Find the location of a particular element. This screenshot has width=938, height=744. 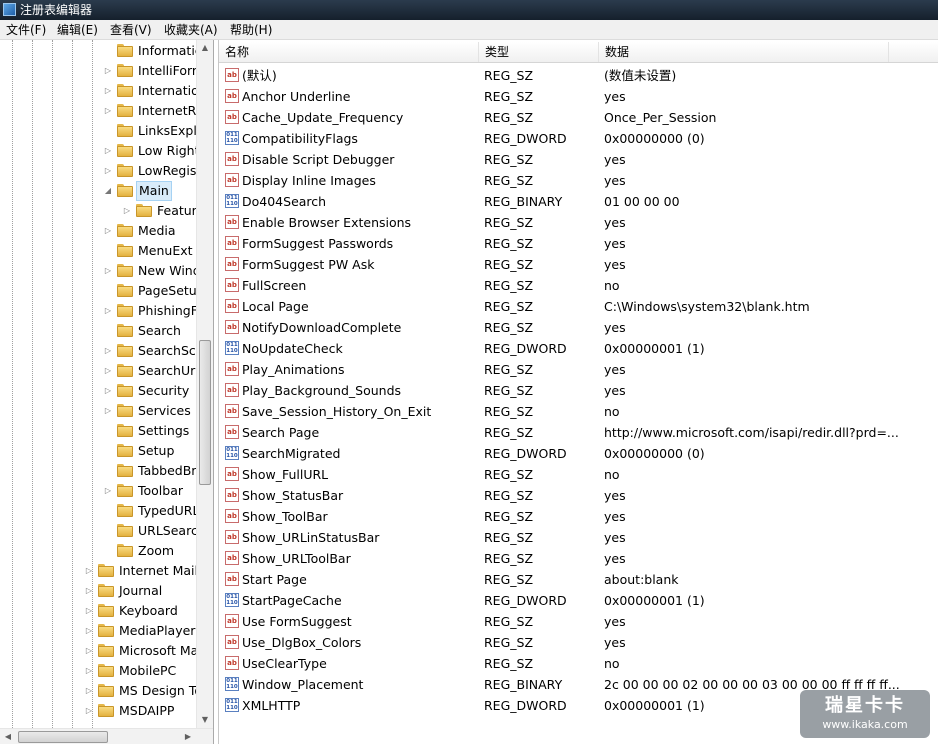

value-row: ab FormSuggest Passwords REG_SZ yes is located at coordinates (578, 243).